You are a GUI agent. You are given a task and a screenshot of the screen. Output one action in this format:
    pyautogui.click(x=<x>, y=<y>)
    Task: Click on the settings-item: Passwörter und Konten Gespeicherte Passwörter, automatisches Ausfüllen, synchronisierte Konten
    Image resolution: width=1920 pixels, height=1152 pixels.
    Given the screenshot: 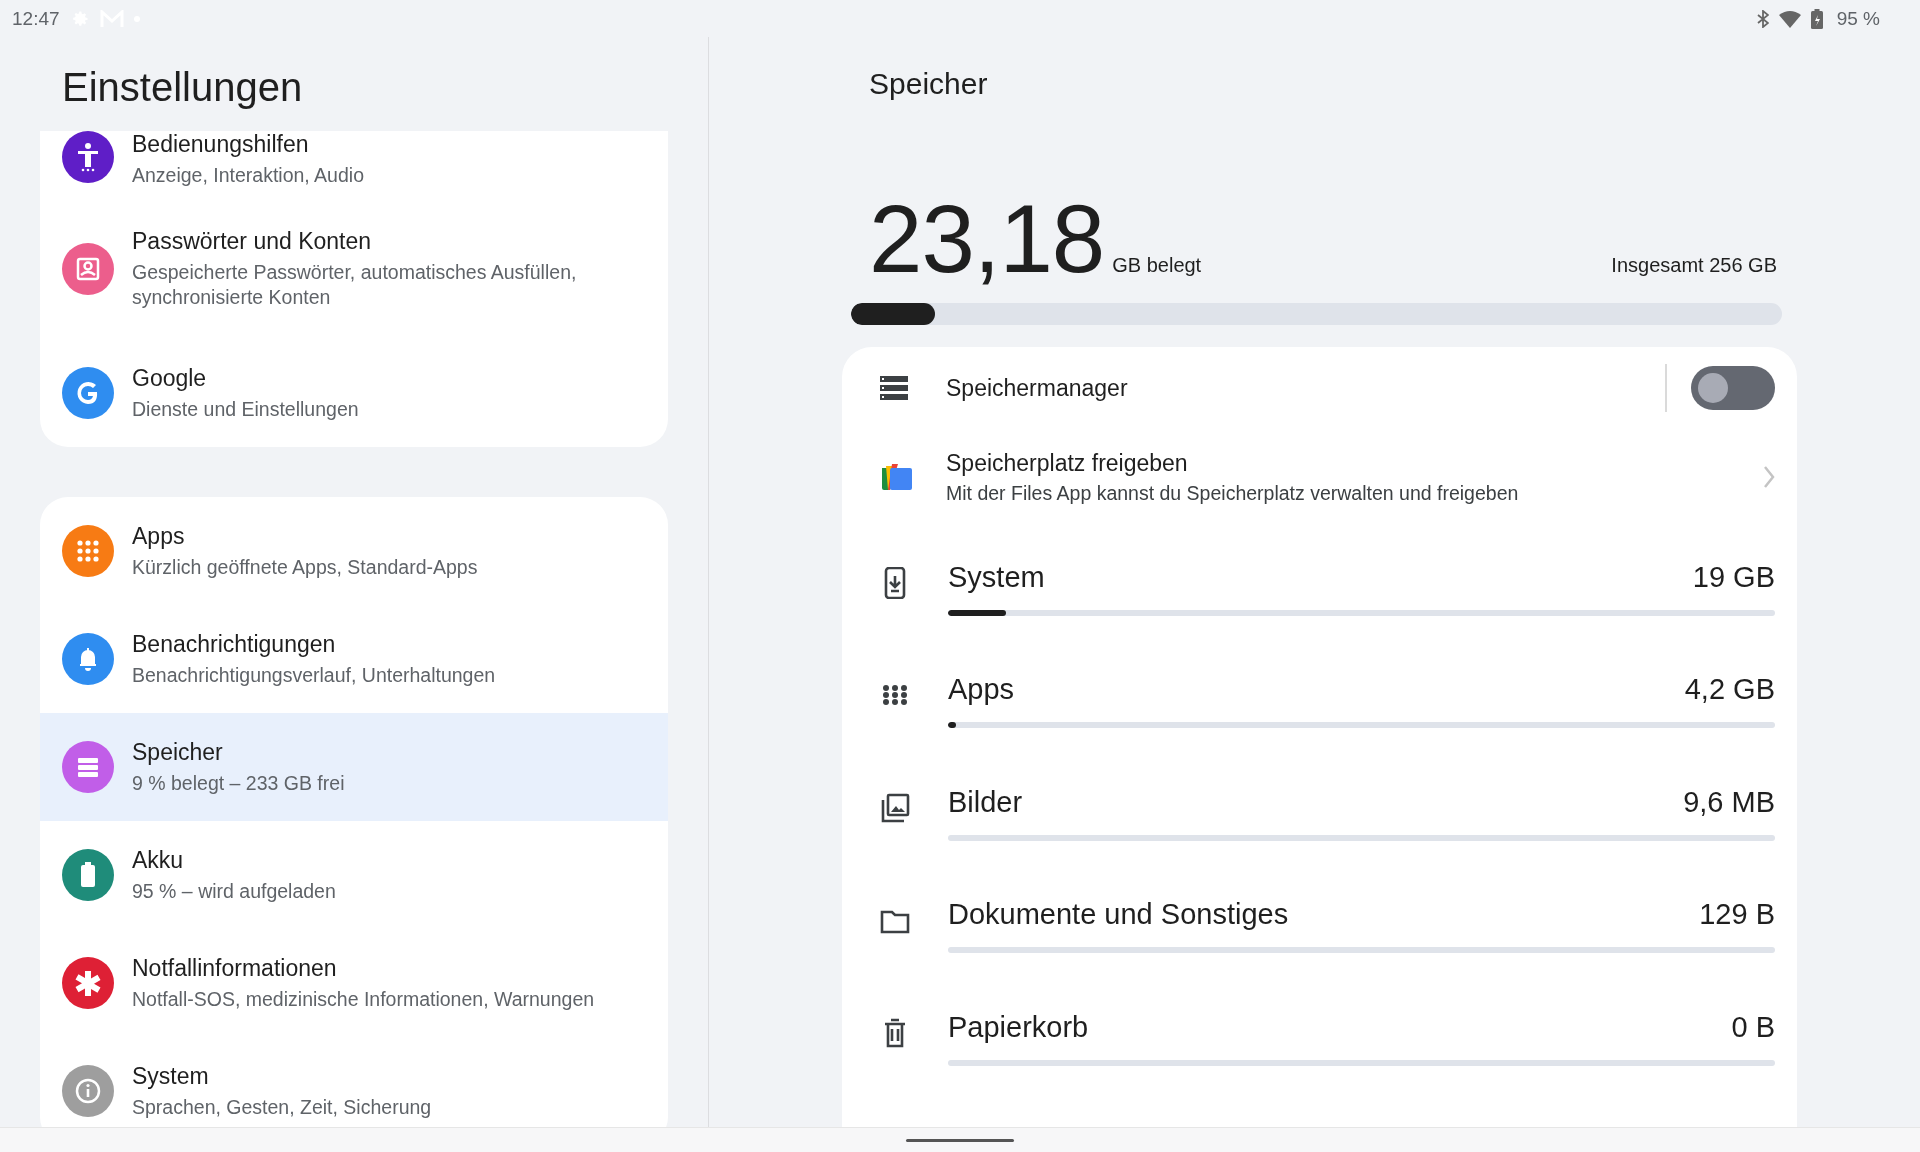 What is the action you would take?
    pyautogui.click(x=354, y=269)
    